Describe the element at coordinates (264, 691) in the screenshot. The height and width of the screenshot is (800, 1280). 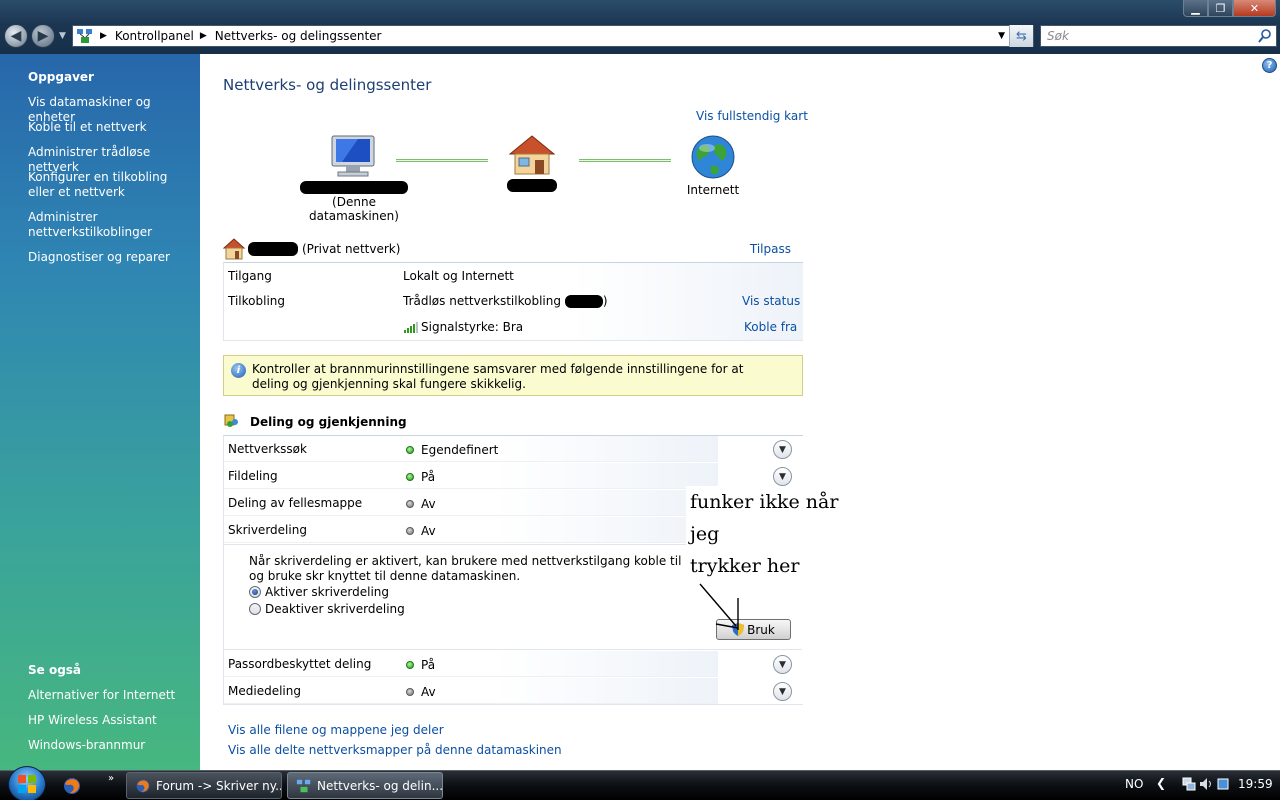
I see `media-sharing-label: Mediedeling` at that location.